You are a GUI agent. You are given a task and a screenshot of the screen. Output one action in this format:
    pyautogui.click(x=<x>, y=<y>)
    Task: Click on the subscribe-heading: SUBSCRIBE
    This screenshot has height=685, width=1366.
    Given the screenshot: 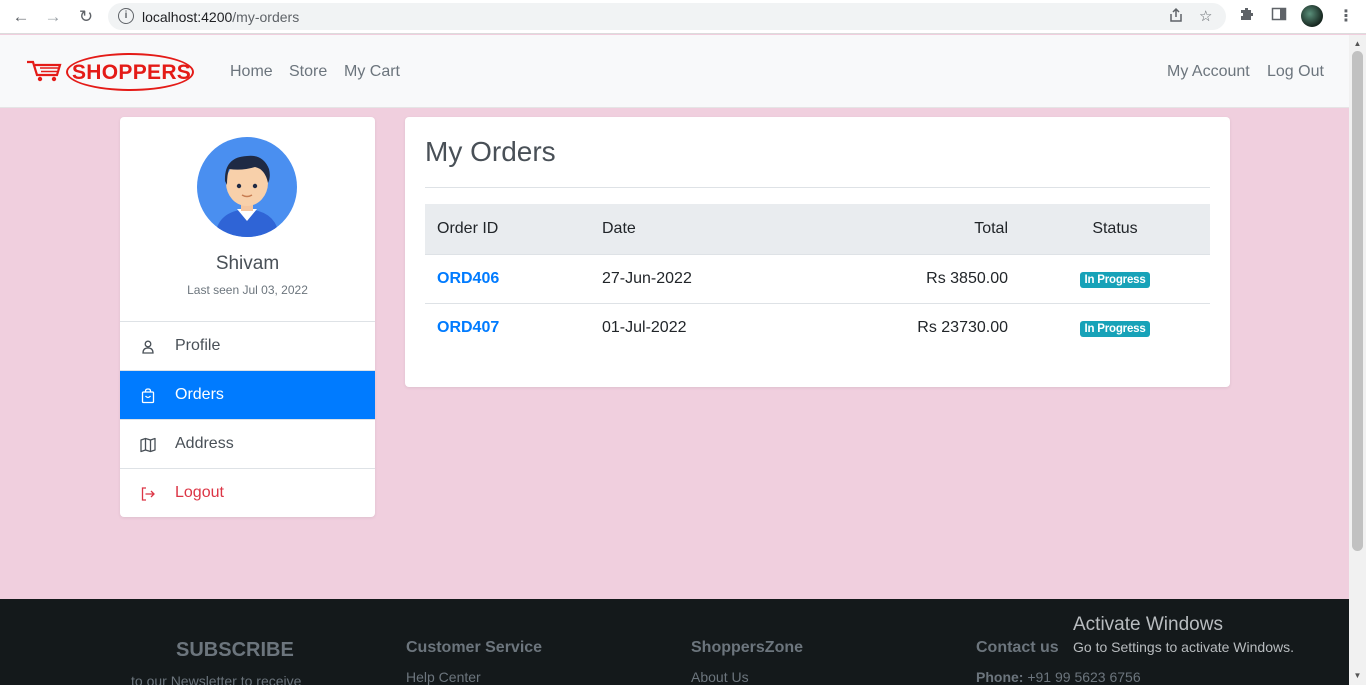 What is the action you would take?
    pyautogui.click(x=235, y=650)
    